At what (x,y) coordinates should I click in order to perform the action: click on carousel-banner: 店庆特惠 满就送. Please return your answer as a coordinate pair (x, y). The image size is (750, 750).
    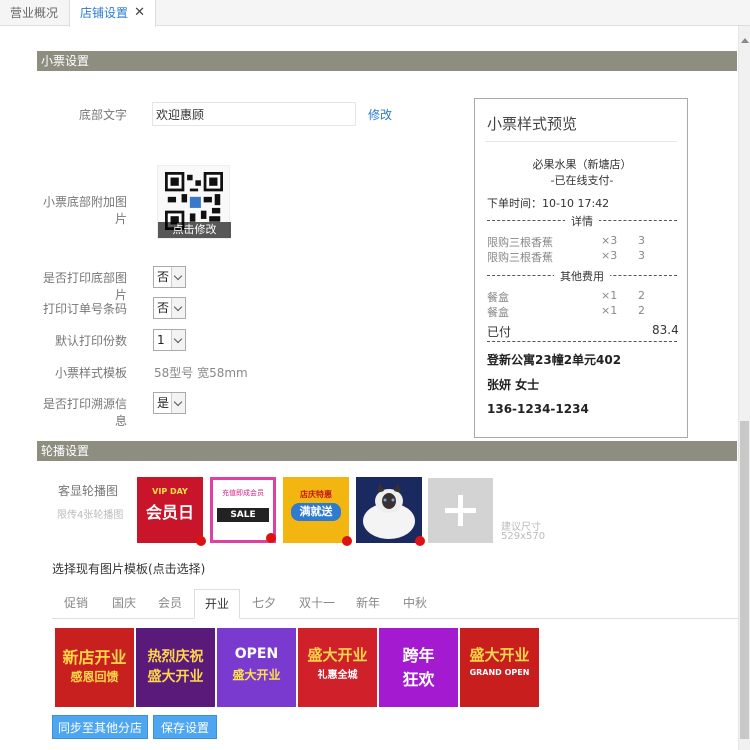
    Looking at the image, I should click on (317, 511).